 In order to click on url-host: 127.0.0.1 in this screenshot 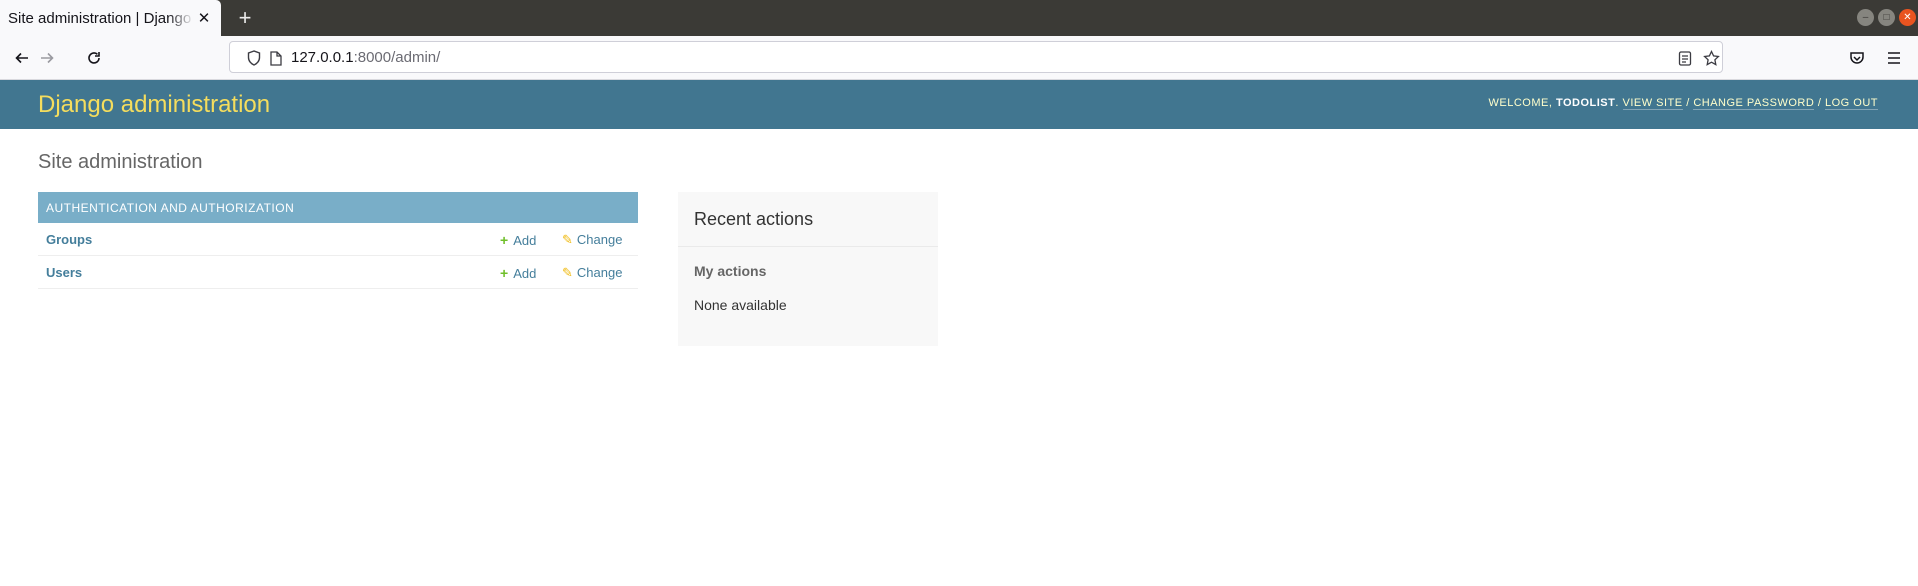, I will do `click(322, 57)`.